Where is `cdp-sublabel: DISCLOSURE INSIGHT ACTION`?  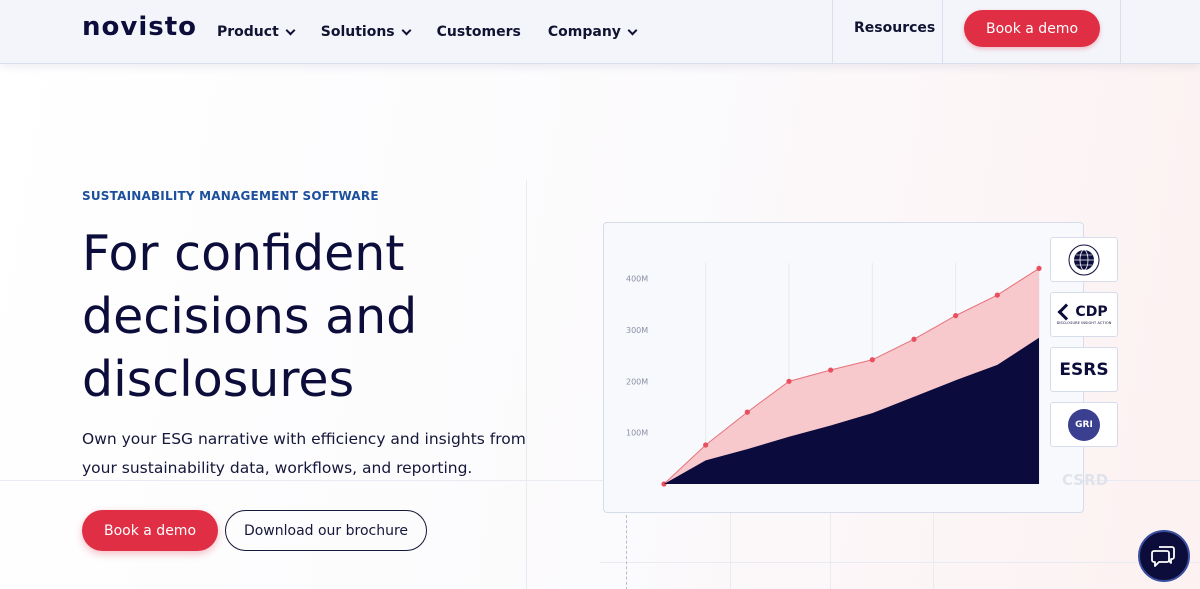 cdp-sublabel: DISCLOSURE INSIGHT ACTION is located at coordinates (1084, 323).